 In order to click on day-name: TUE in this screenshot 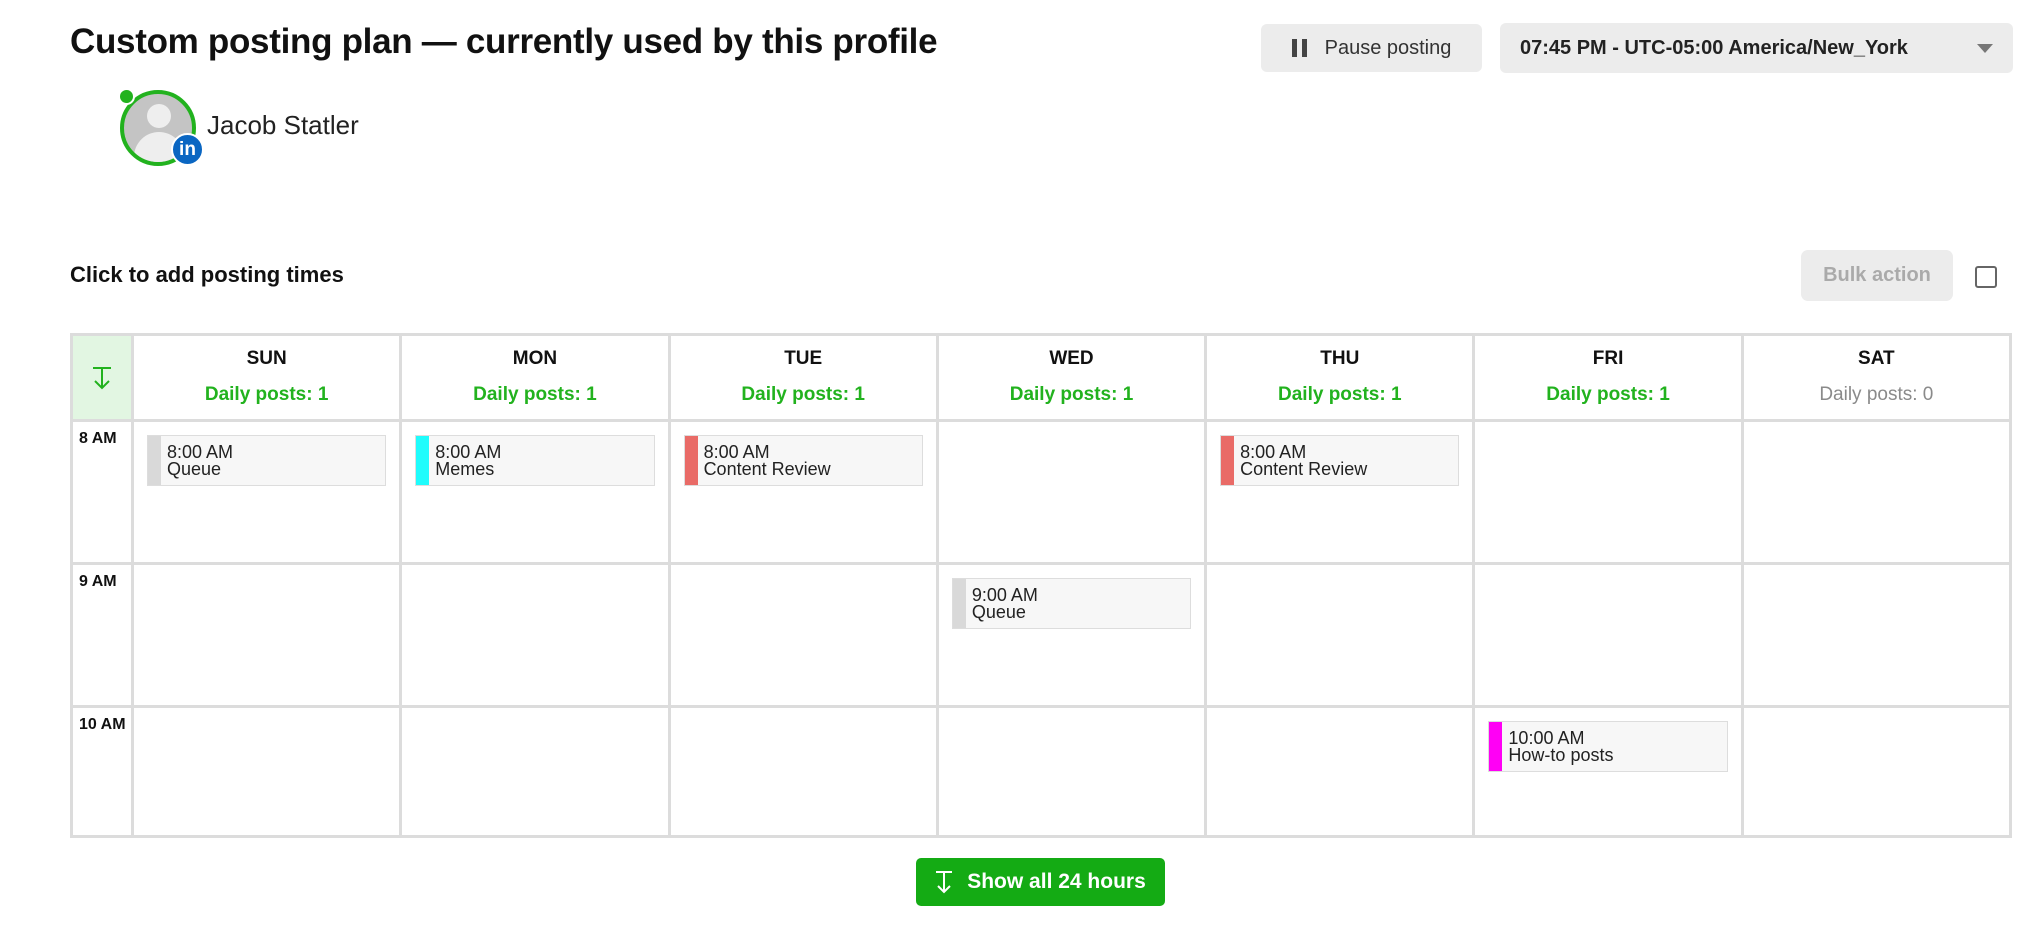, I will do `click(803, 358)`.